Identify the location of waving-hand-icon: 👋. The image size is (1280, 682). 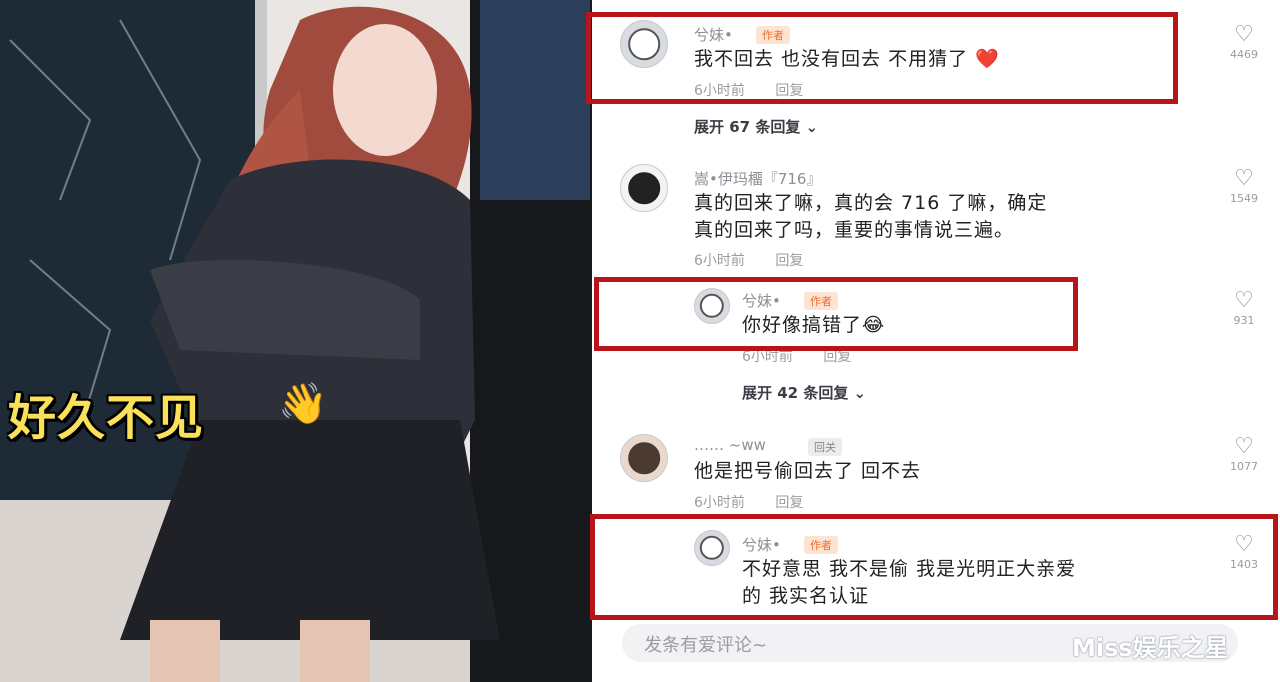
(303, 404).